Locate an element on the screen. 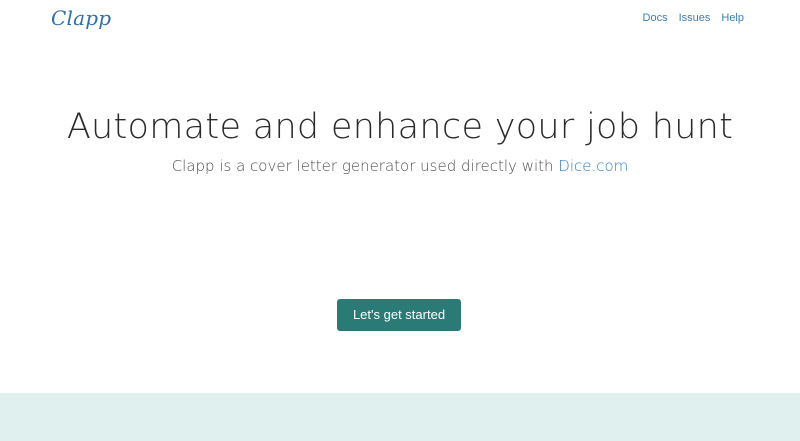 The width and height of the screenshot is (800, 441). get-started-button: Let's get started is located at coordinates (399, 315).